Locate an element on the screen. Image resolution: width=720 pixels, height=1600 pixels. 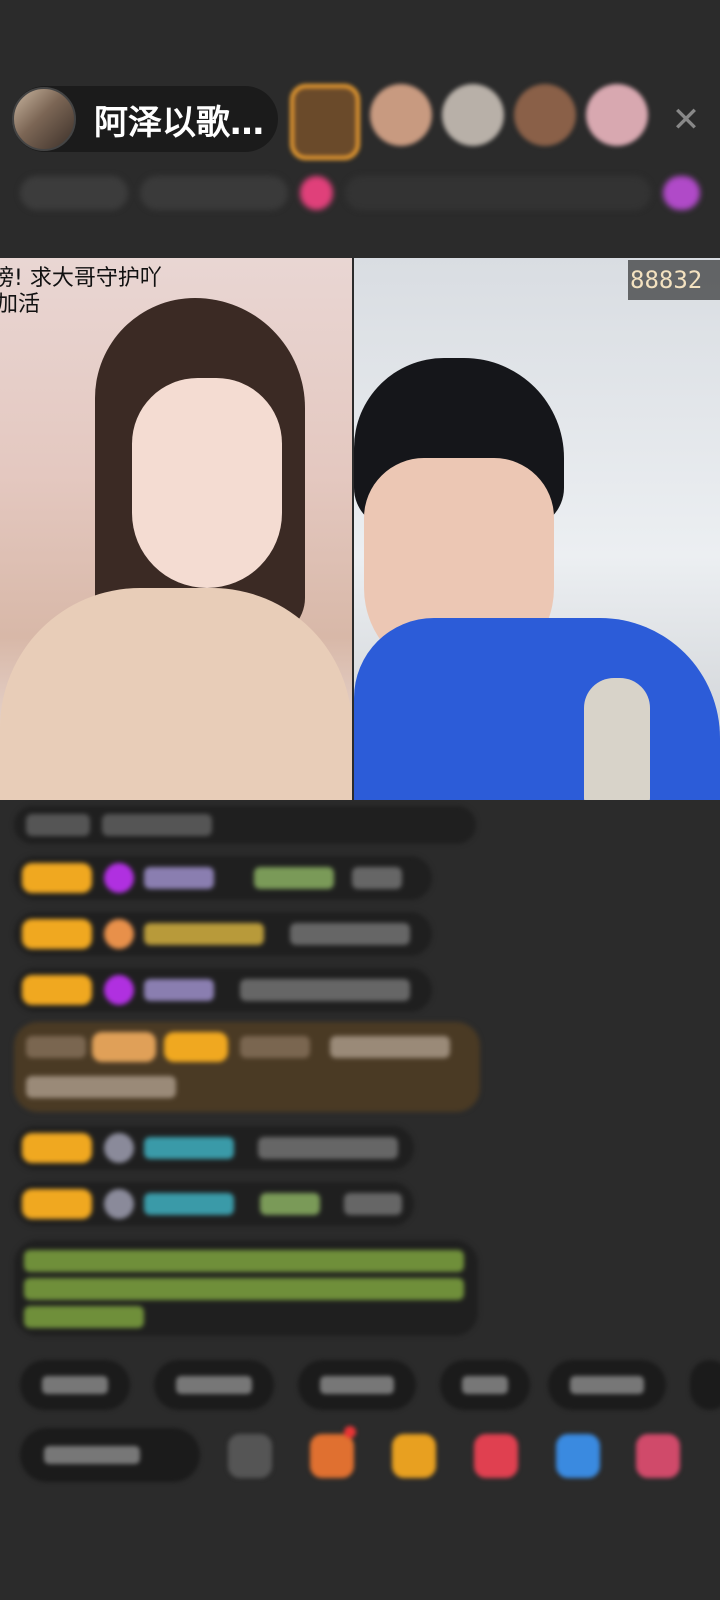
popularity-chip is located at coordinates (214, 193).